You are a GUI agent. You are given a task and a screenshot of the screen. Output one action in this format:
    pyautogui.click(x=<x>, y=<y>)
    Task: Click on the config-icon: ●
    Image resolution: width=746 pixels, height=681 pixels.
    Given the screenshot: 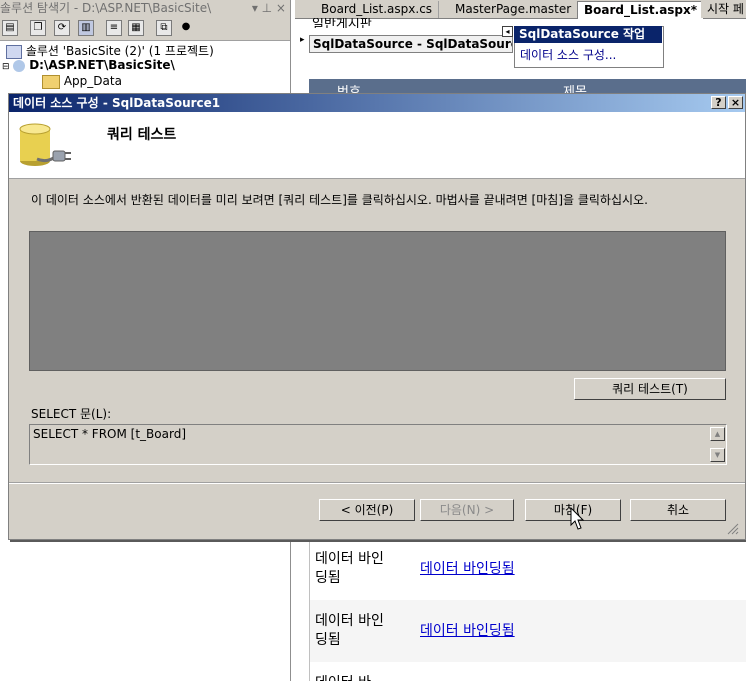 What is the action you would take?
    pyautogui.click(x=186, y=28)
    